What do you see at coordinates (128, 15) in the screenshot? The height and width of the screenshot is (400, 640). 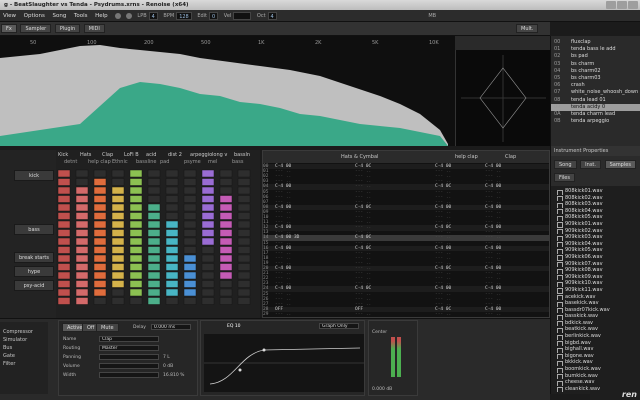 I see `stop-icon` at bounding box center [128, 15].